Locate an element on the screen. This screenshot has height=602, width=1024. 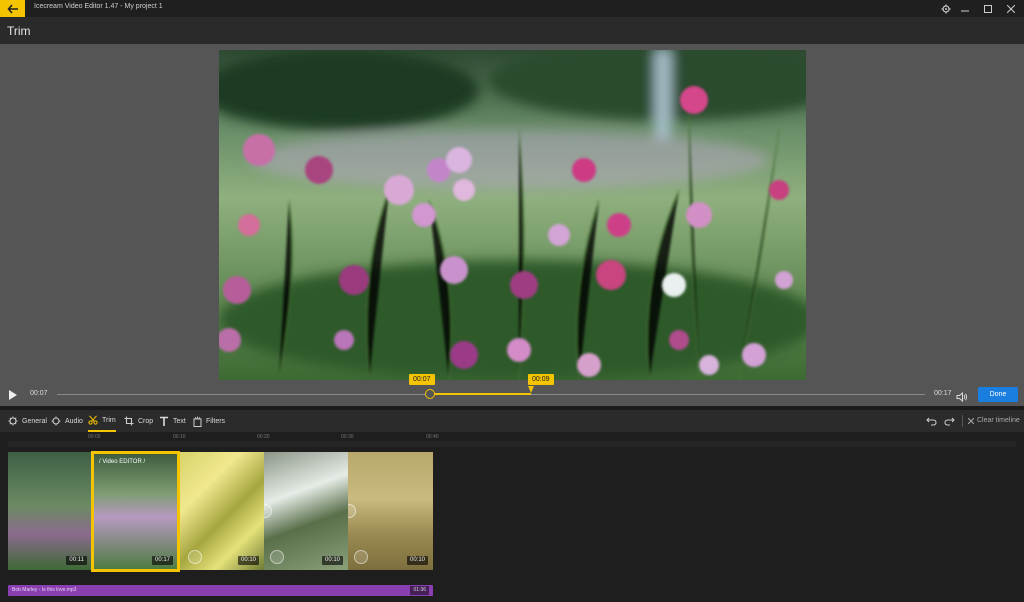
tab-crop-label: Crop is located at coordinates (146, 421).